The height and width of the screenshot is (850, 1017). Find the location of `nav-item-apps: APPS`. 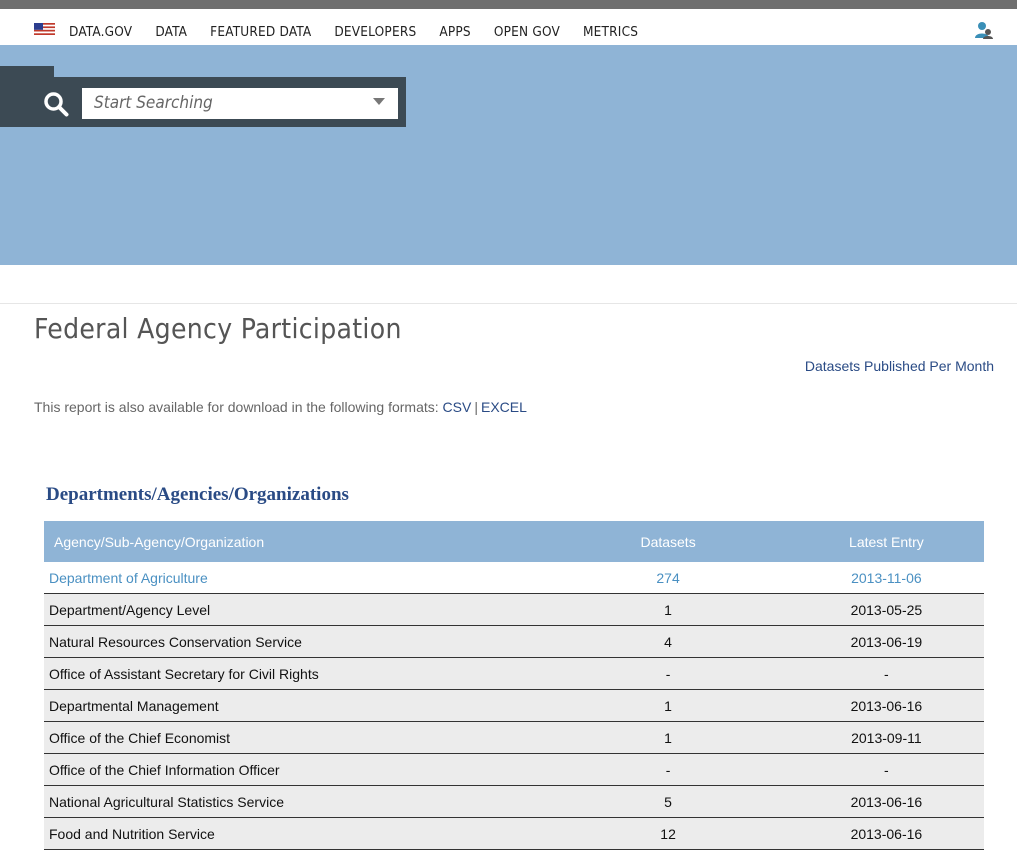

nav-item-apps: APPS is located at coordinates (454, 32).